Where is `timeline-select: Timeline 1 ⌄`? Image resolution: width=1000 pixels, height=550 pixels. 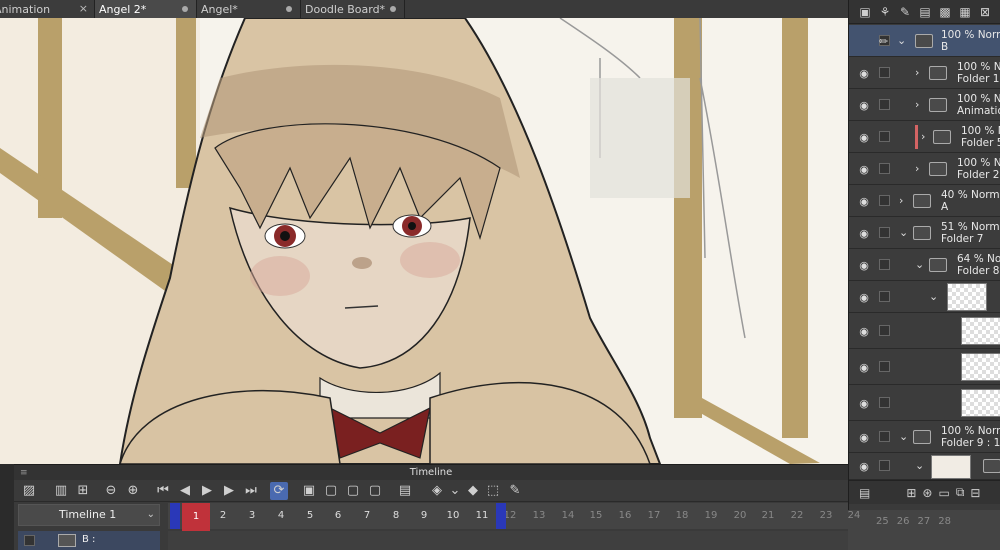 timeline-select: Timeline 1 ⌄ is located at coordinates (89, 515).